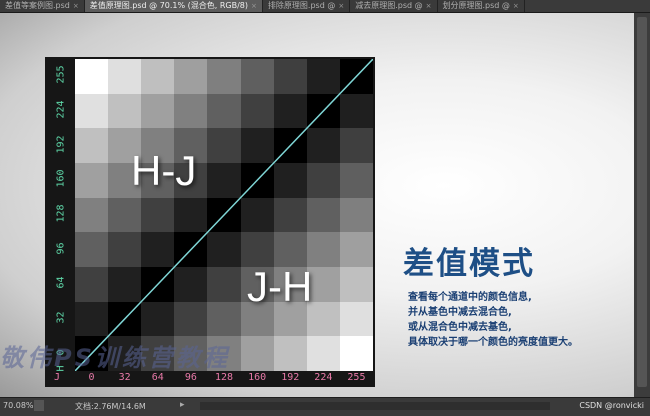 The image size is (650, 416). What do you see at coordinates (61, 178) in the screenshot?
I see `y-tick-label: 160` at bounding box center [61, 178].